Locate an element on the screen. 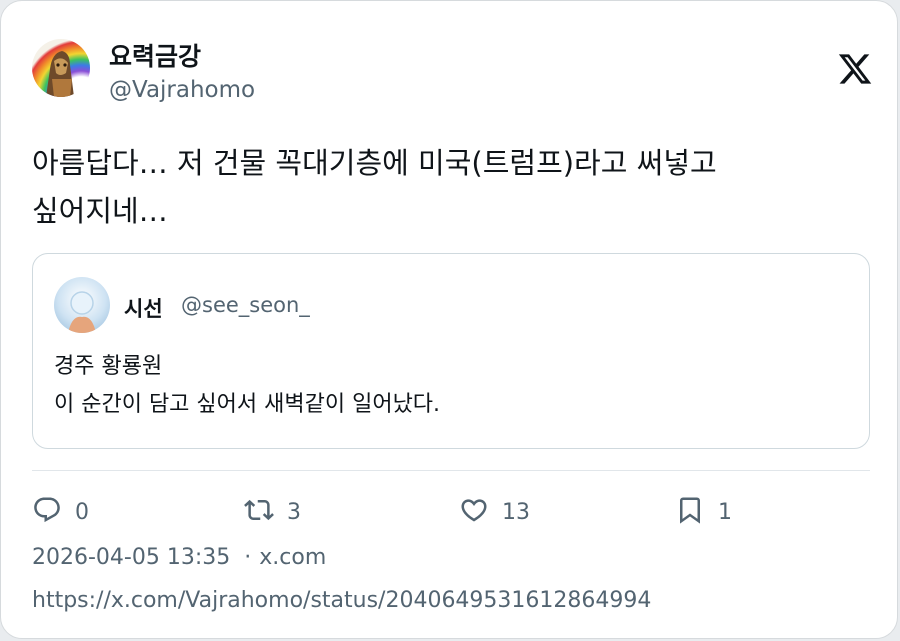 Image resolution: width=900 pixels, height=641 pixels. retweet-icon is located at coordinates (259, 512).